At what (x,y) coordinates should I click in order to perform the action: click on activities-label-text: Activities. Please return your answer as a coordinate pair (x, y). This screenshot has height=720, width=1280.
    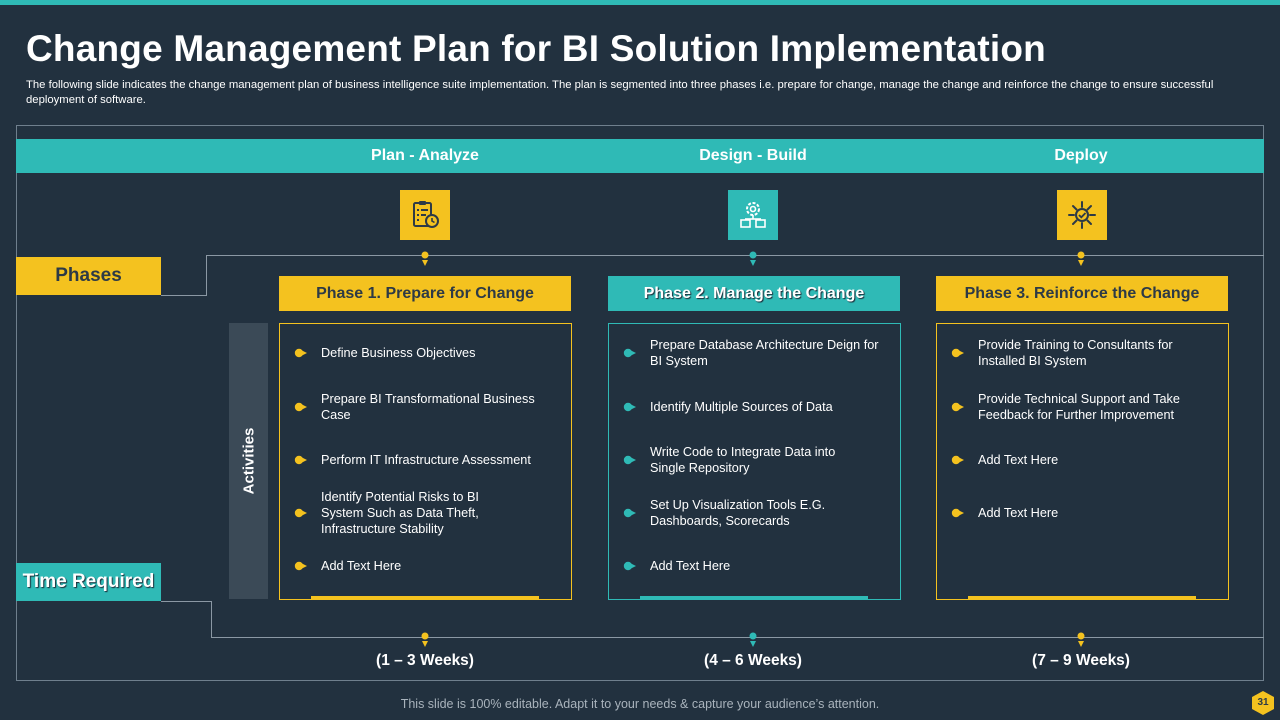
    Looking at the image, I should click on (248, 461).